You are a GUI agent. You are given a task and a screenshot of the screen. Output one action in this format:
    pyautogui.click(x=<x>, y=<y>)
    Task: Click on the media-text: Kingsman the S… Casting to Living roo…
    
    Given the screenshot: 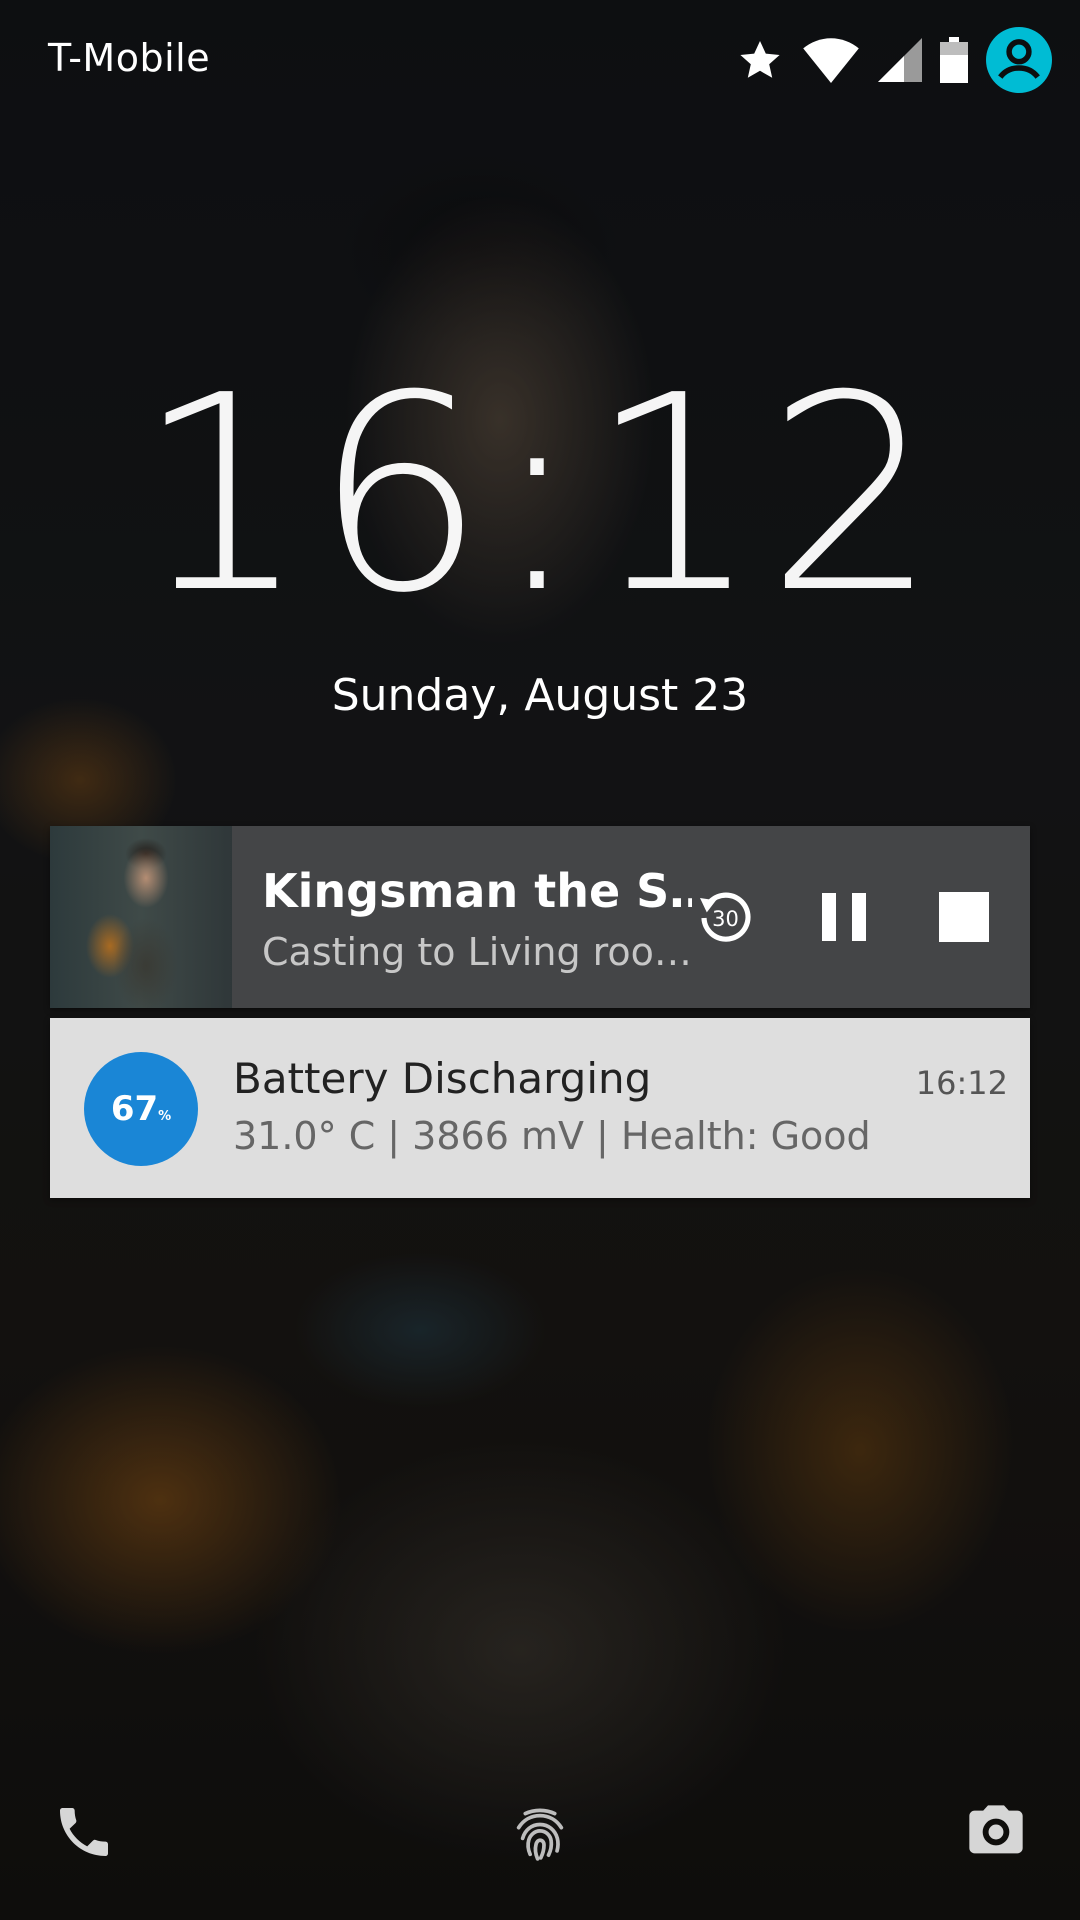 What is the action you would take?
    pyautogui.click(x=462, y=917)
    